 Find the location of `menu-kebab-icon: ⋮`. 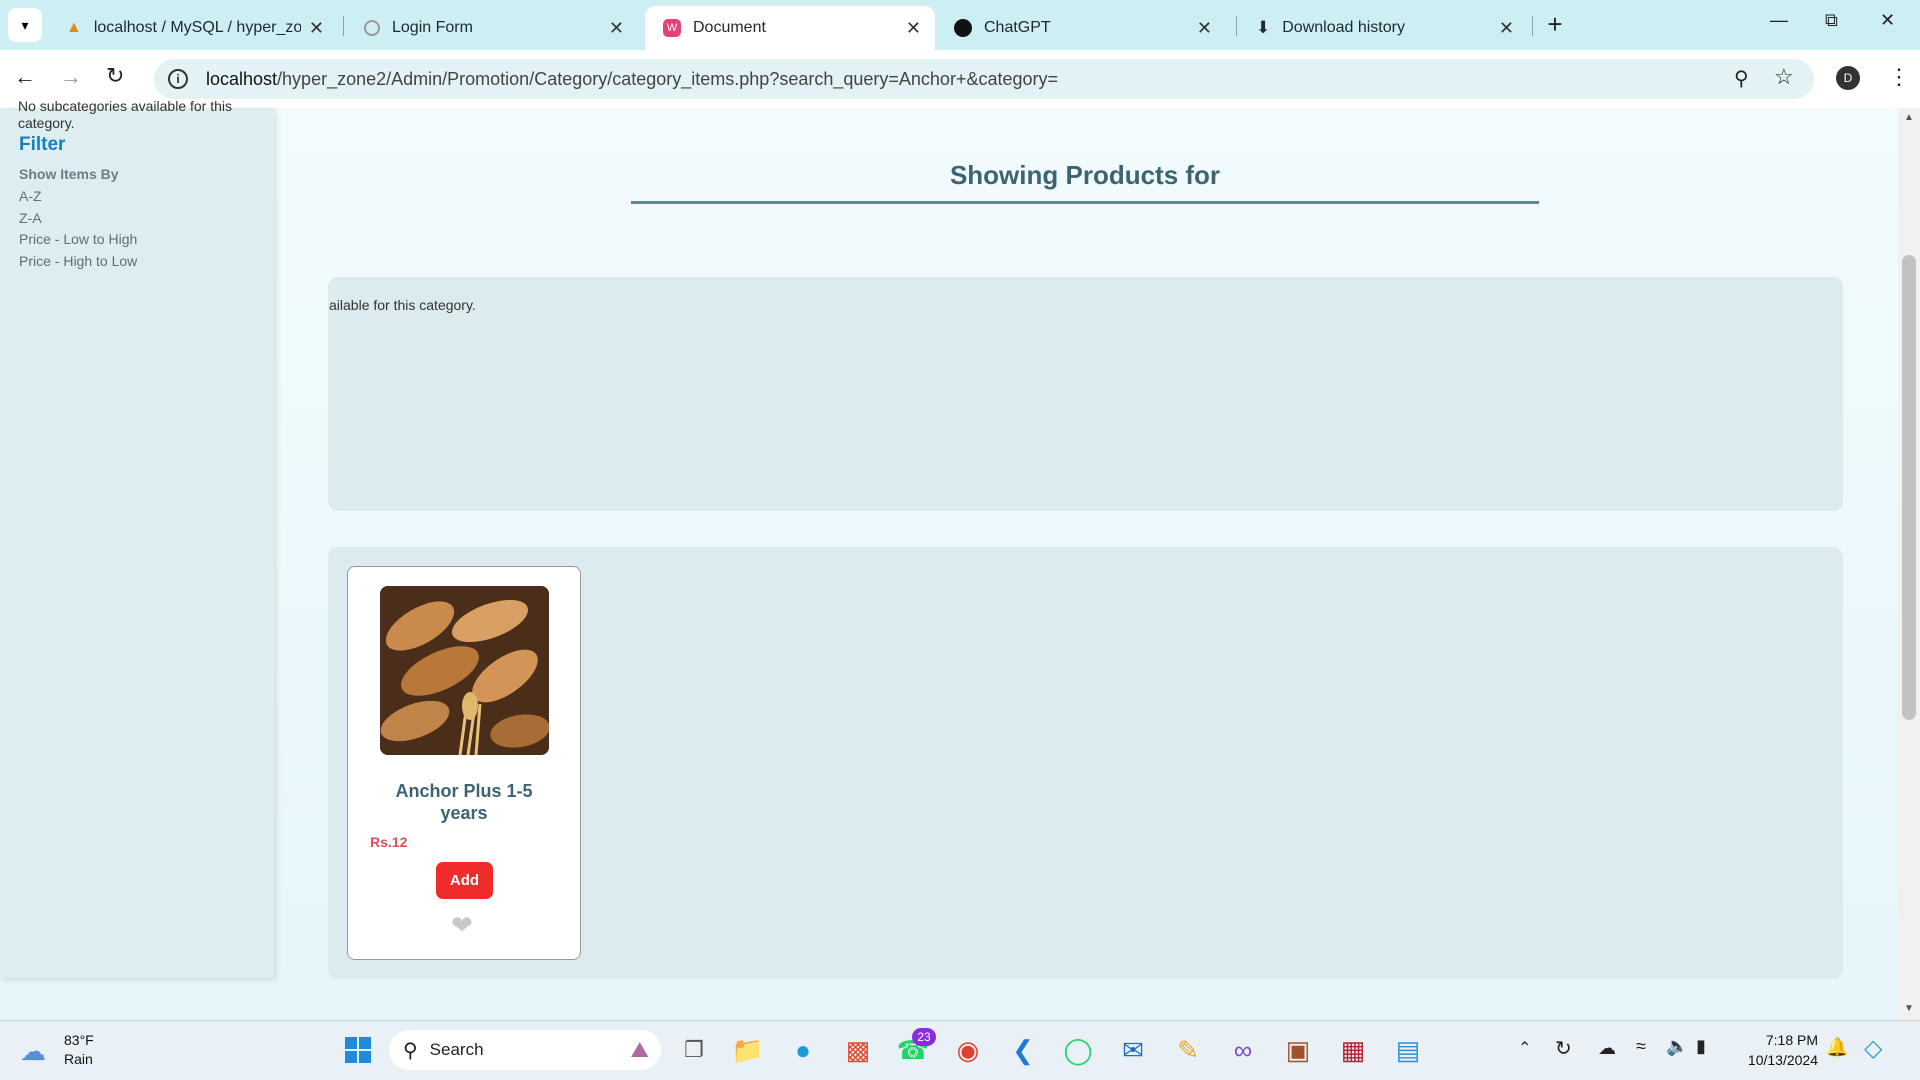

menu-kebab-icon: ⋮ is located at coordinates (1899, 77).